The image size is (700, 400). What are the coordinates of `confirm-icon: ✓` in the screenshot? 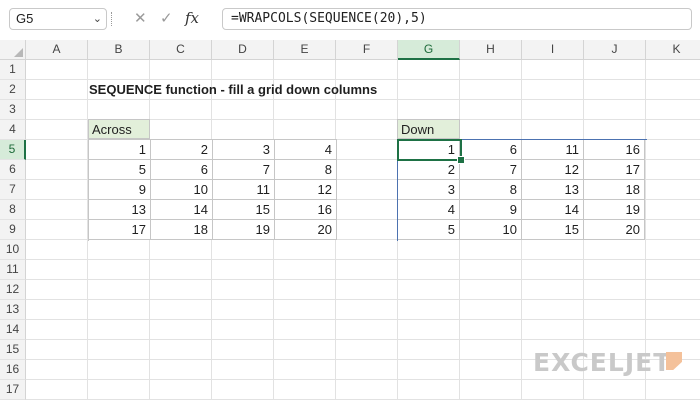 It's located at (166, 18).